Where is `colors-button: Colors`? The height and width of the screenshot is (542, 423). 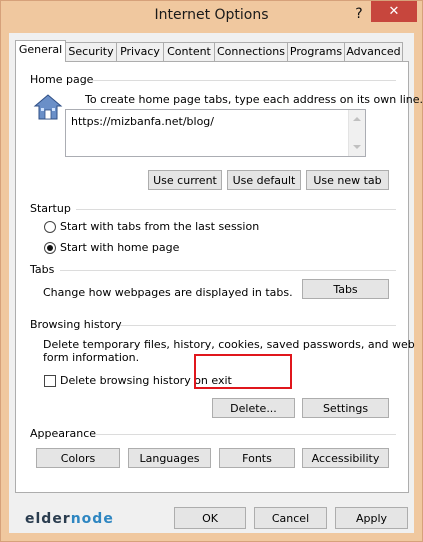 colors-button: Colors is located at coordinates (78, 458).